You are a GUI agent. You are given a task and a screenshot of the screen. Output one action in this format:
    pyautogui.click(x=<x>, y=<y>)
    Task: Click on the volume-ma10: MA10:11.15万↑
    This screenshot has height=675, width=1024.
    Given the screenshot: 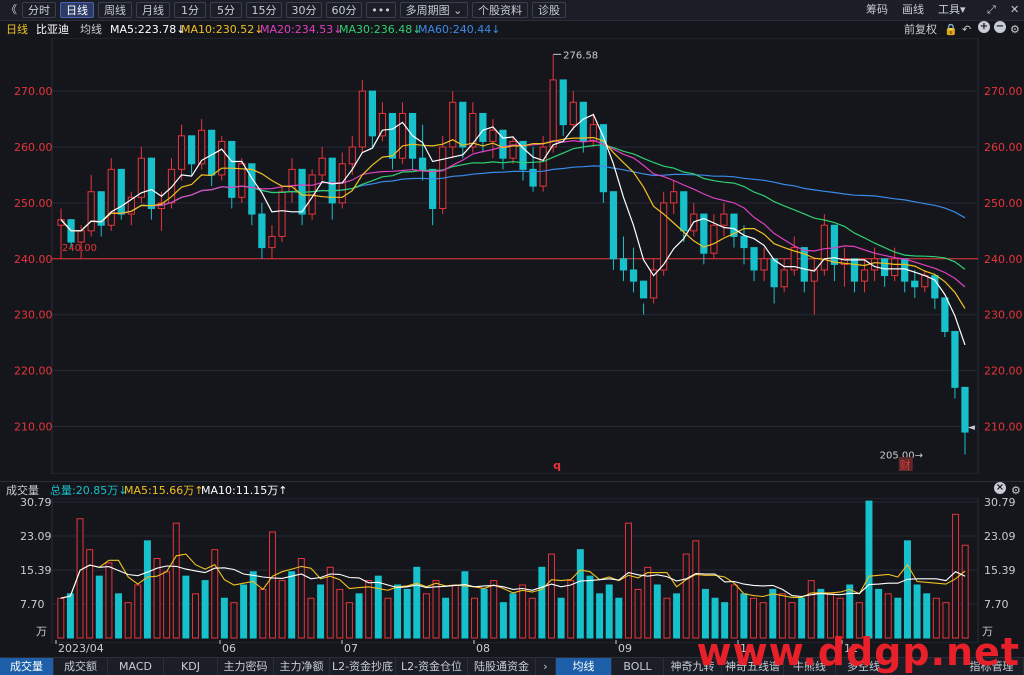 What is the action you would take?
    pyautogui.click(x=244, y=490)
    